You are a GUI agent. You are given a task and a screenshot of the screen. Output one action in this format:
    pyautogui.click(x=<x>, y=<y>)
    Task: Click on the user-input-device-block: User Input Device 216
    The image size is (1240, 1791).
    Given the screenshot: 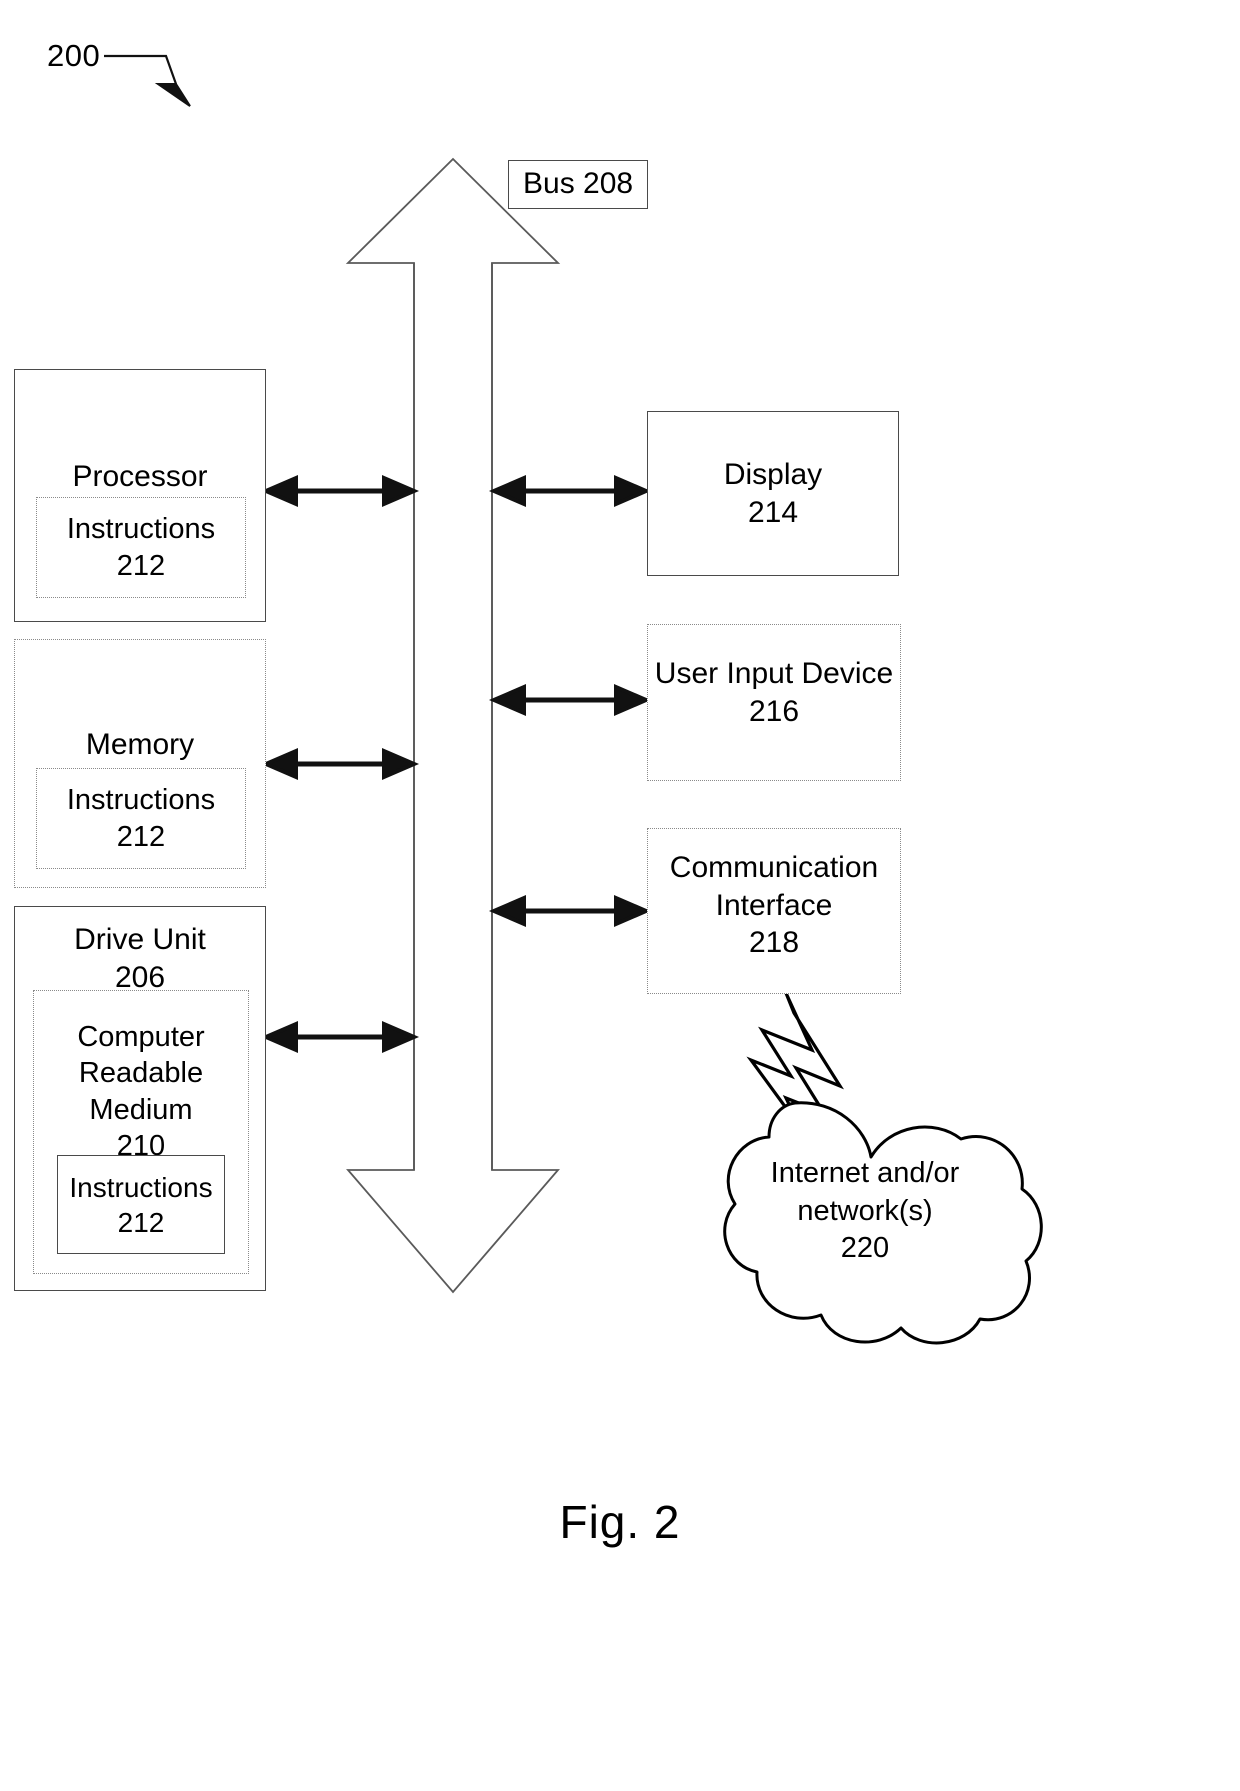 What is the action you would take?
    pyautogui.click(x=774, y=702)
    